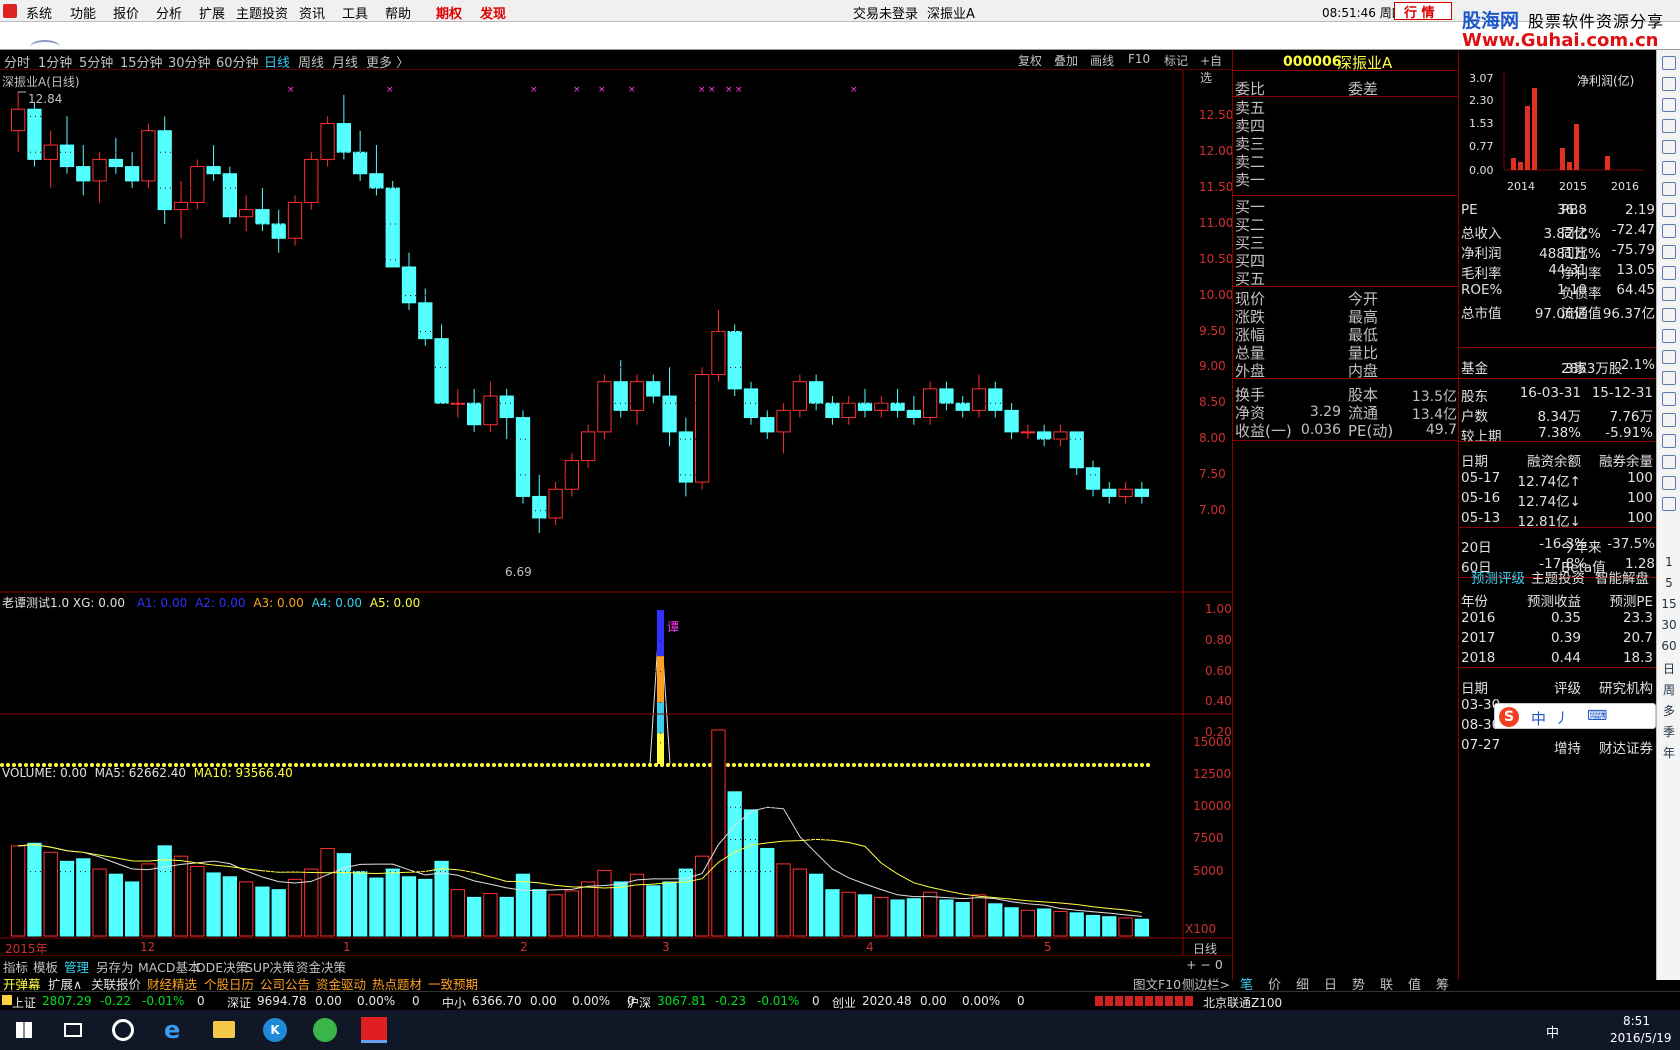  Describe the element at coordinates (1597, 716) in the screenshot. I see `keyboard-icon: ⌨` at that location.